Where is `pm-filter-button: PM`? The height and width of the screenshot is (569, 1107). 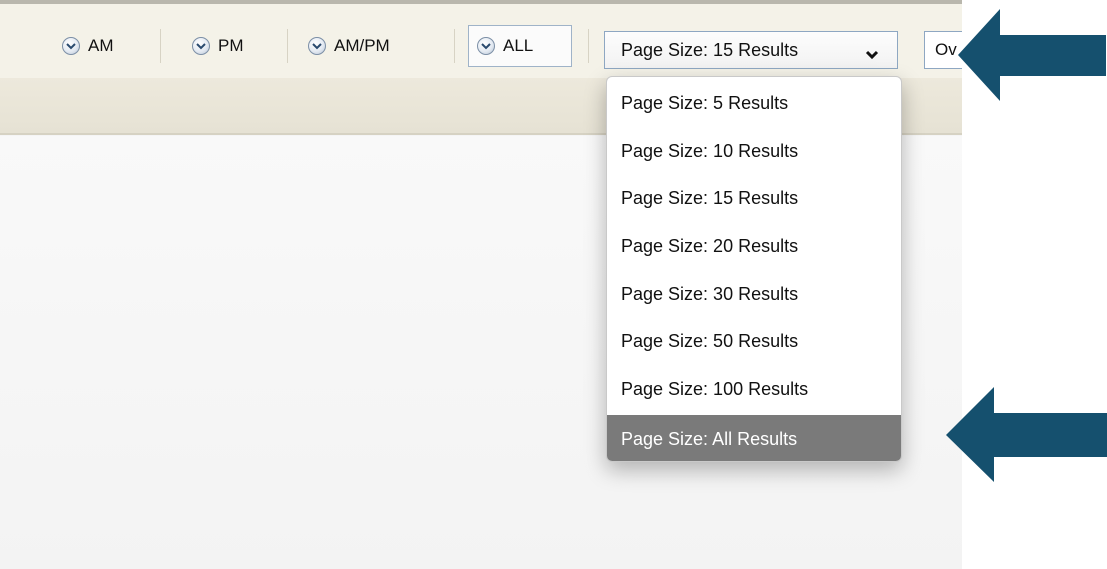 pm-filter-button: PM is located at coordinates (218, 46).